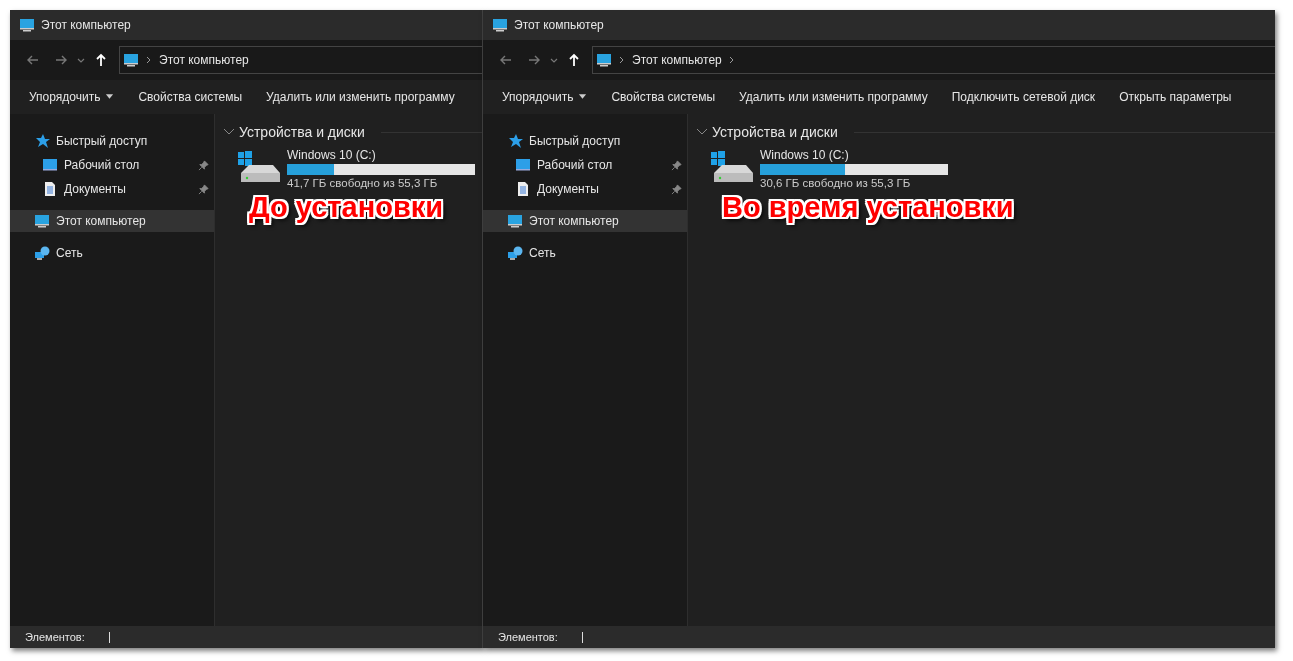 The height and width of the screenshot is (661, 1293). Describe the element at coordinates (363, 183) in the screenshot. I see `free-space-label: 41,7 ГБ свободно из 55,3 ГБ` at that location.